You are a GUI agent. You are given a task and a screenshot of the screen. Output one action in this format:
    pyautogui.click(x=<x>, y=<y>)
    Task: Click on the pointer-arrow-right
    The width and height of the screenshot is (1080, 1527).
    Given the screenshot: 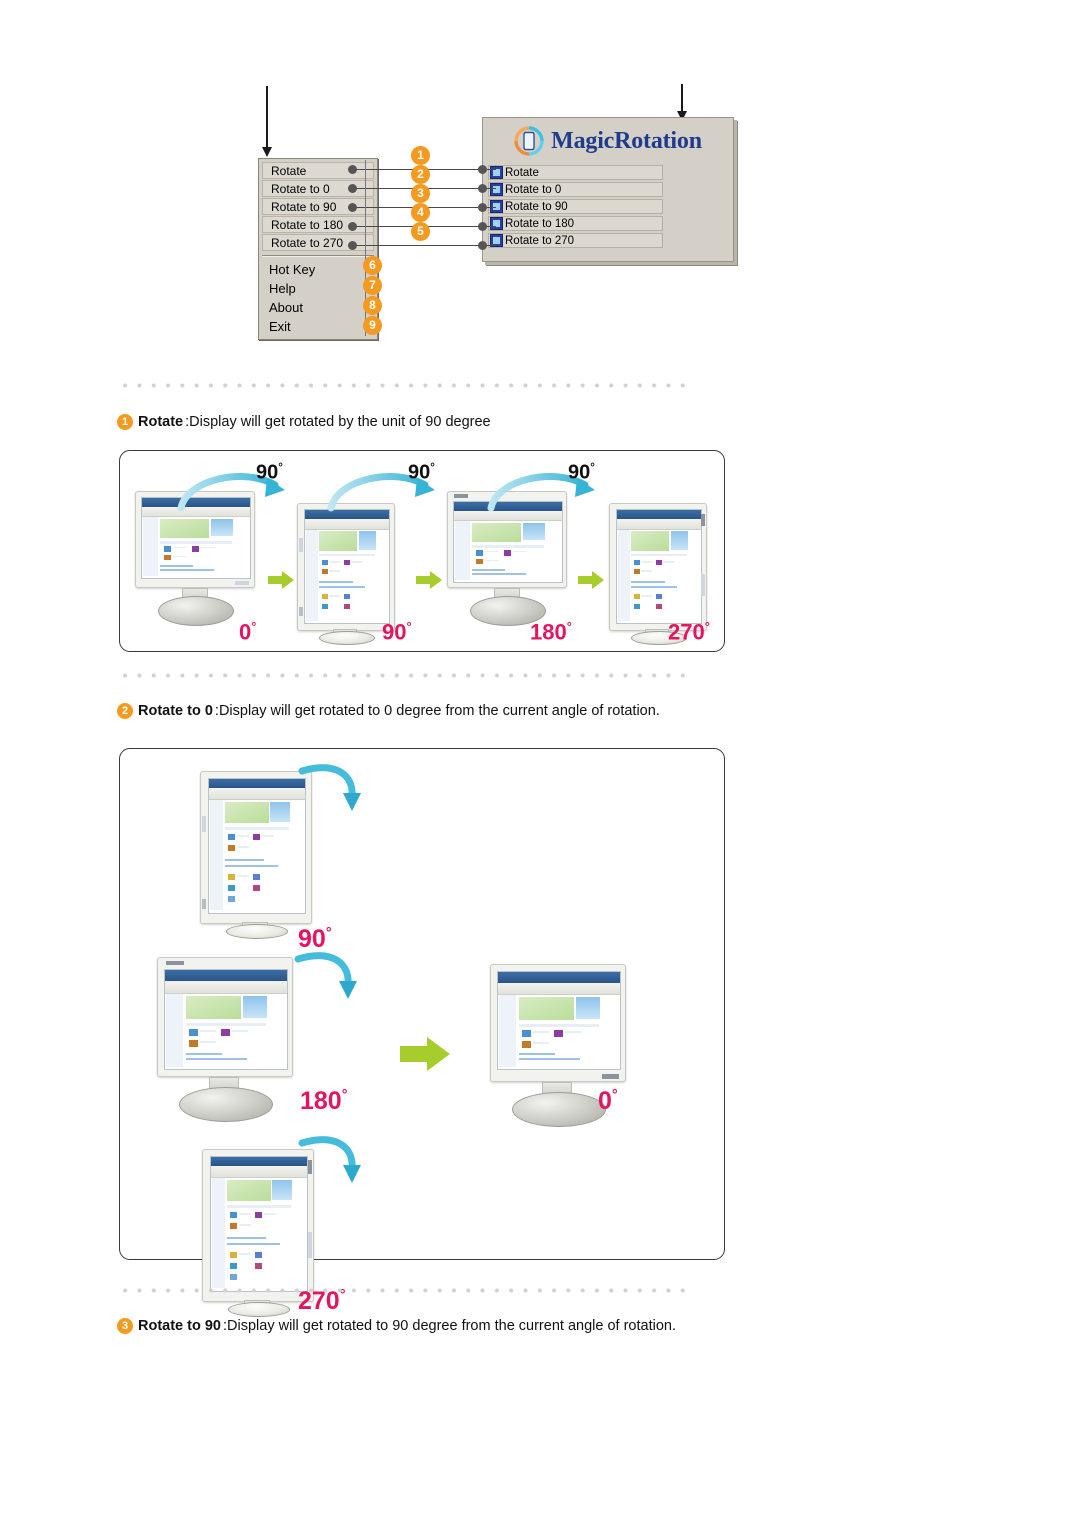 What is the action you would take?
    pyautogui.click(x=682, y=102)
    